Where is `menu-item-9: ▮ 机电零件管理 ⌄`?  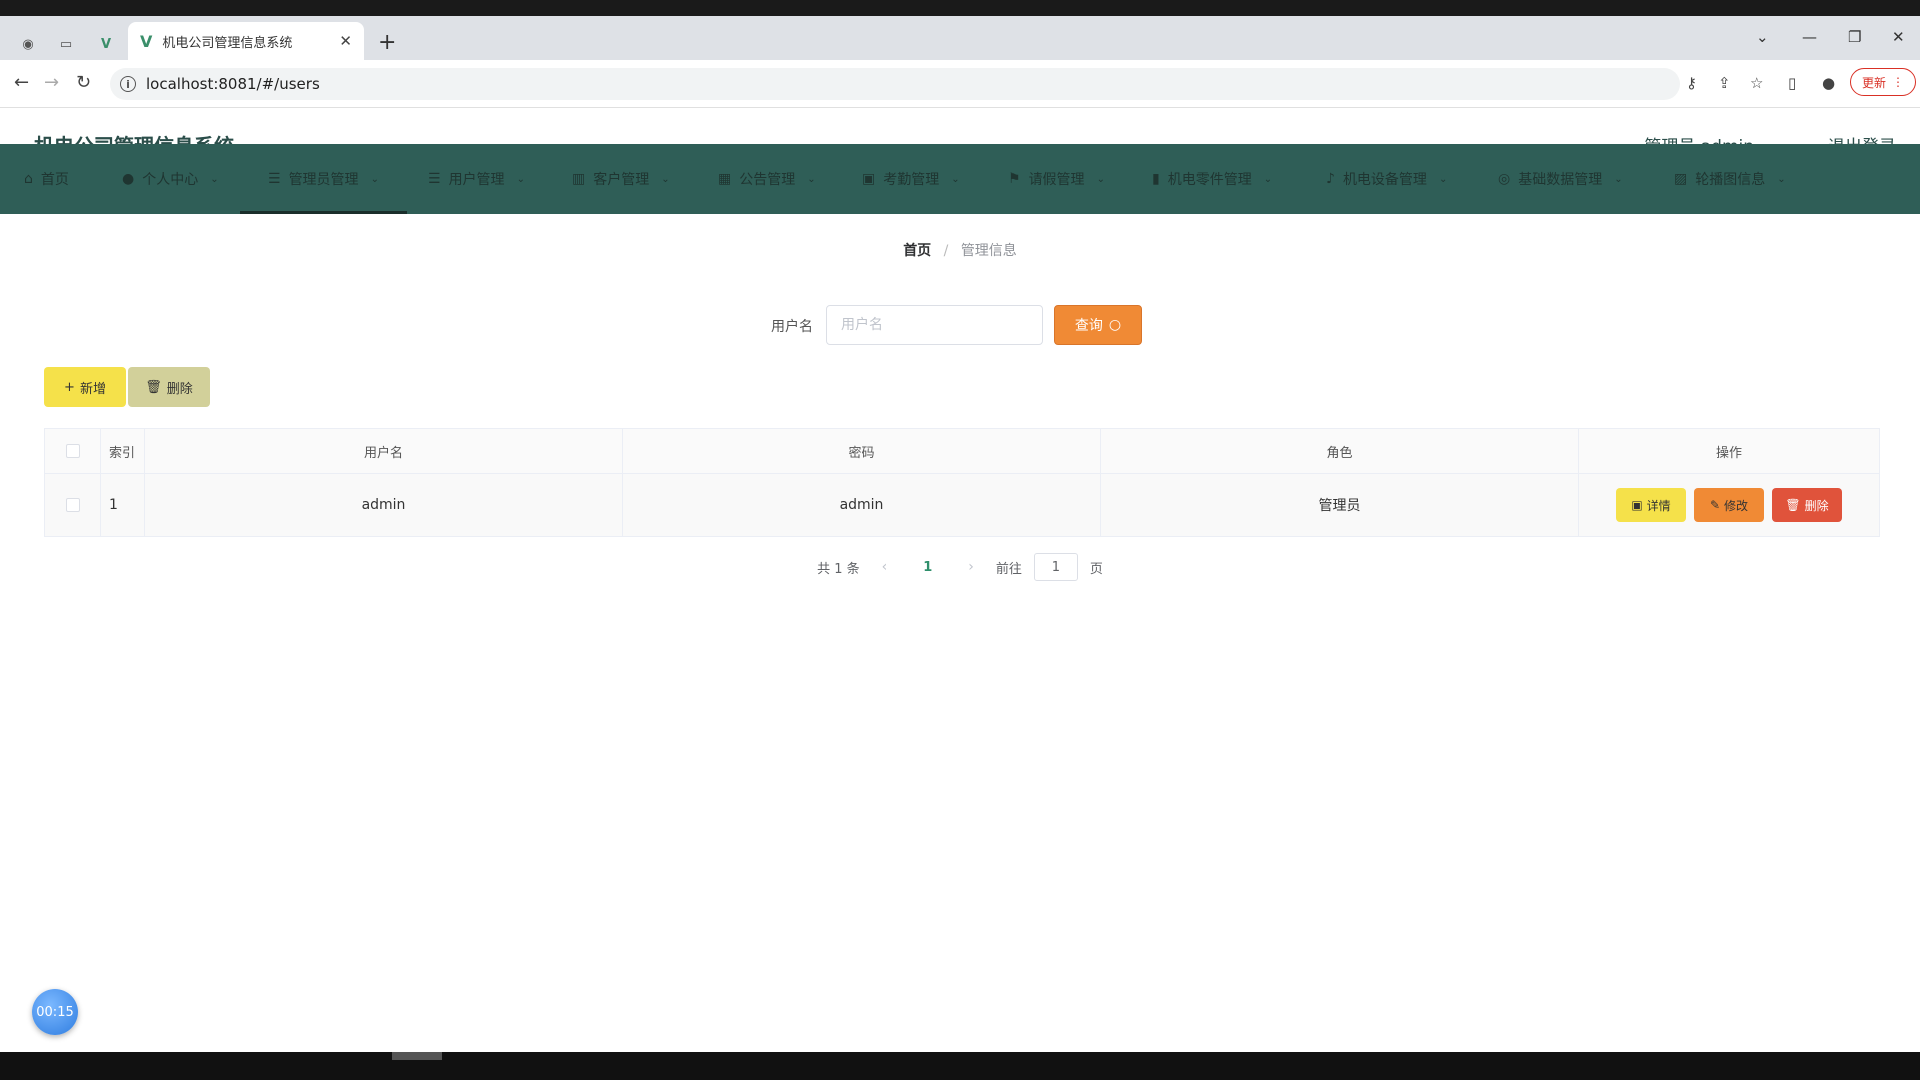
menu-item-9: ▮ 机电零件管理 ⌄ is located at coordinates (1212, 179).